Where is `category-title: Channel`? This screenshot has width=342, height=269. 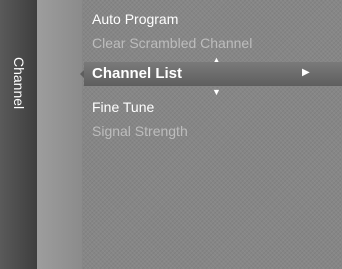
category-title: Channel is located at coordinates (19, 83).